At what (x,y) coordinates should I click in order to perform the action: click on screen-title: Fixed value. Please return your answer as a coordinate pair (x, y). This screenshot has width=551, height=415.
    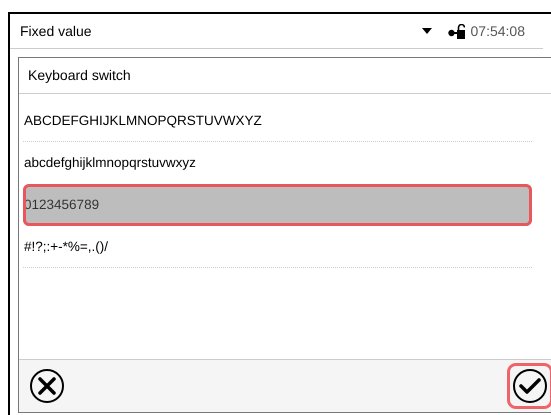
    Looking at the image, I should click on (56, 31).